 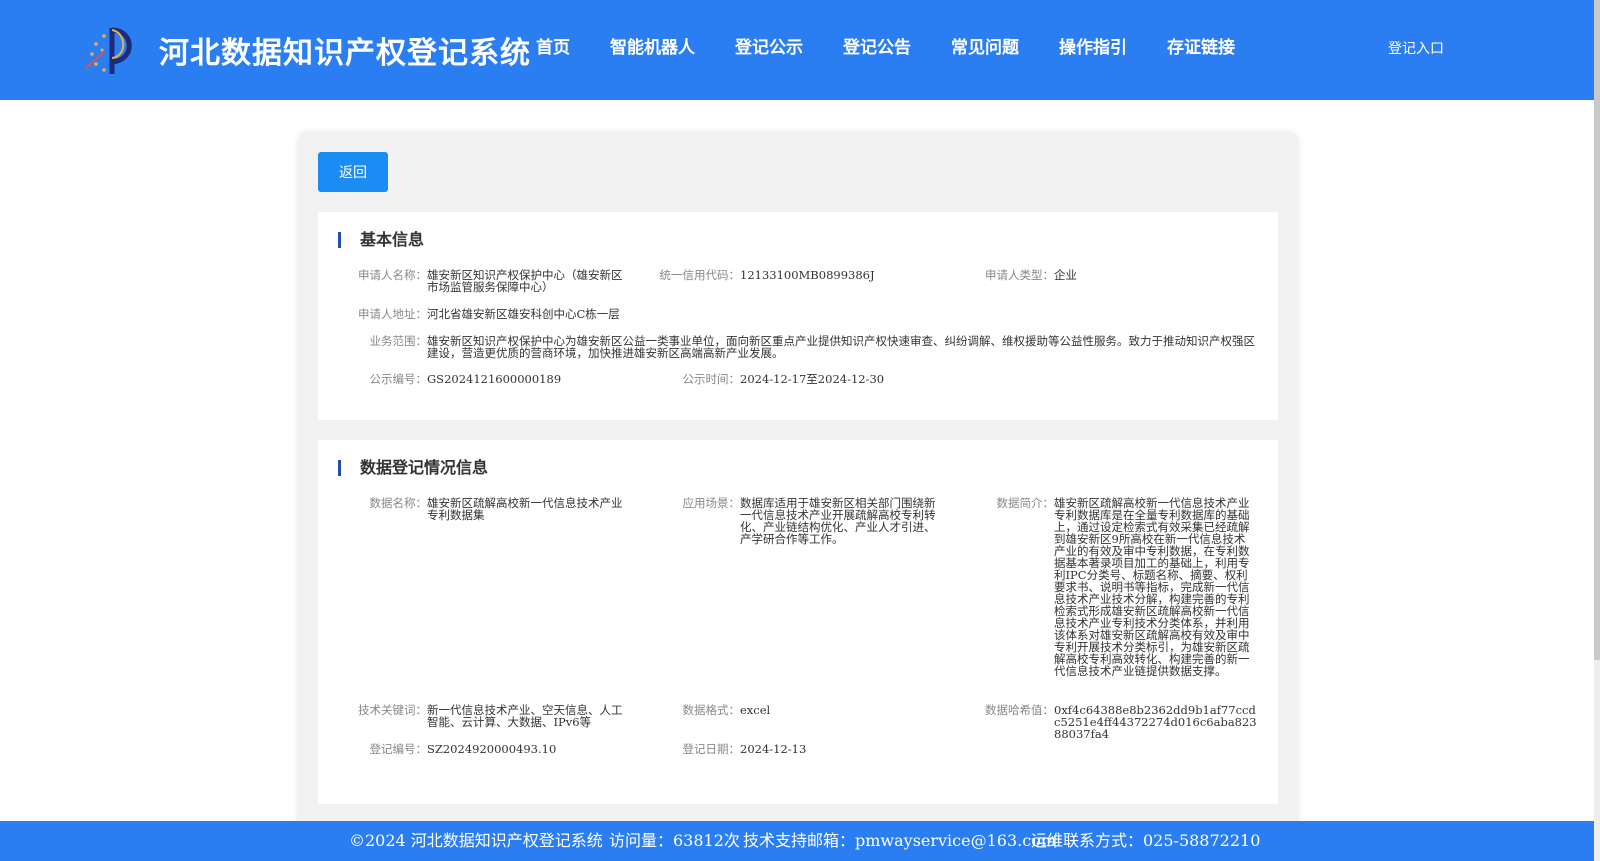 I want to click on footer-visits: 访问量：63812次, so click(x=674, y=840).